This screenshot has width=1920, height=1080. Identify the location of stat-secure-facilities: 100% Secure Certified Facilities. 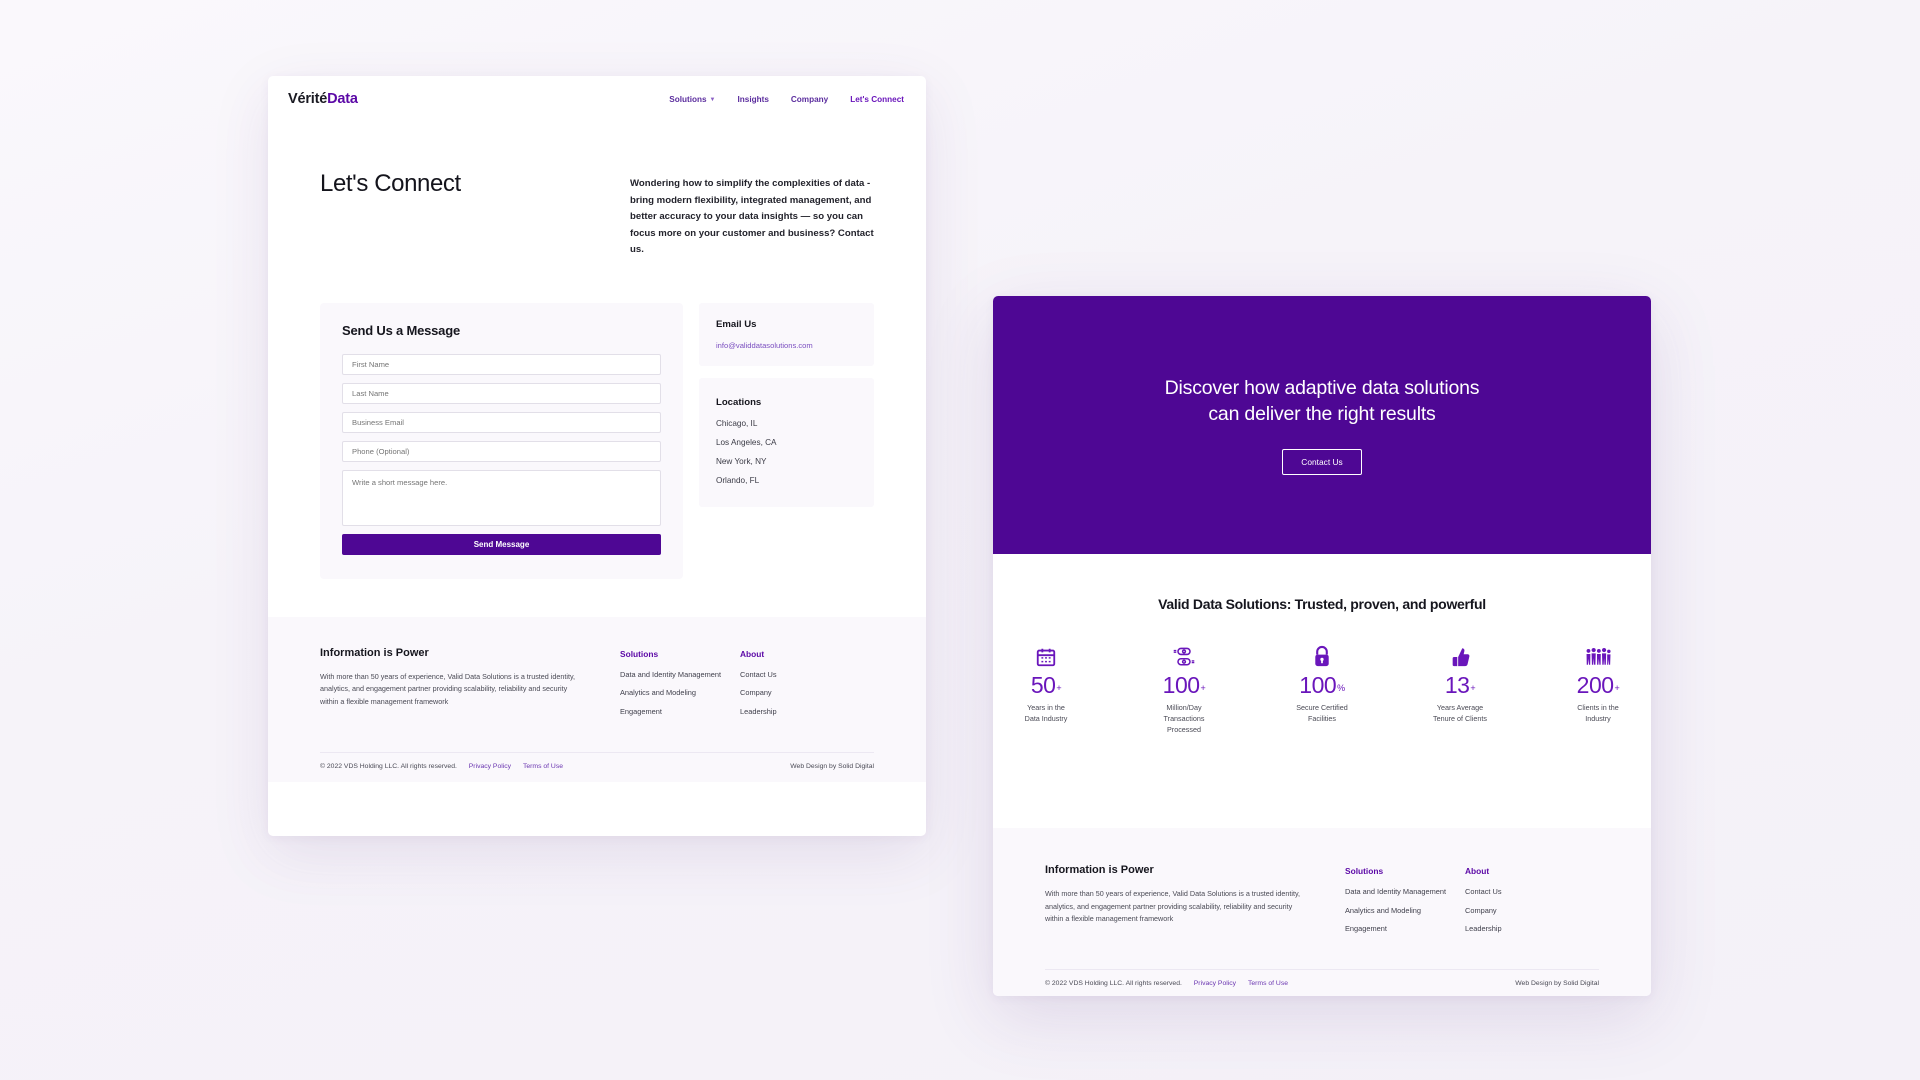
(1322, 688).